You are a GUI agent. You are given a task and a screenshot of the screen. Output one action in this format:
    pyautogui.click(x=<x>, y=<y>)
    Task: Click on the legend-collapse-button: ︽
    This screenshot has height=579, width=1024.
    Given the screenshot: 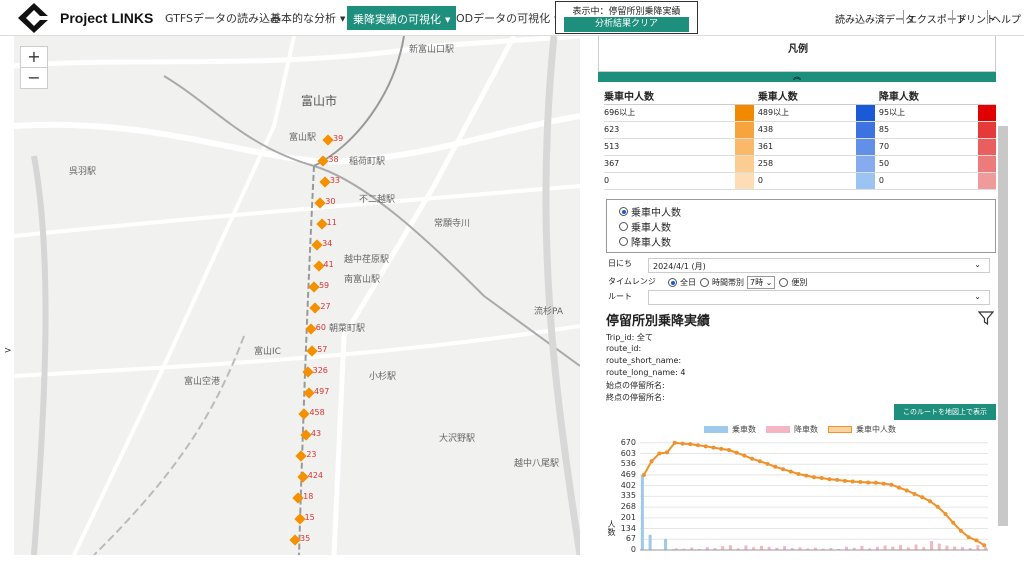 What is the action you would take?
    pyautogui.click(x=797, y=77)
    